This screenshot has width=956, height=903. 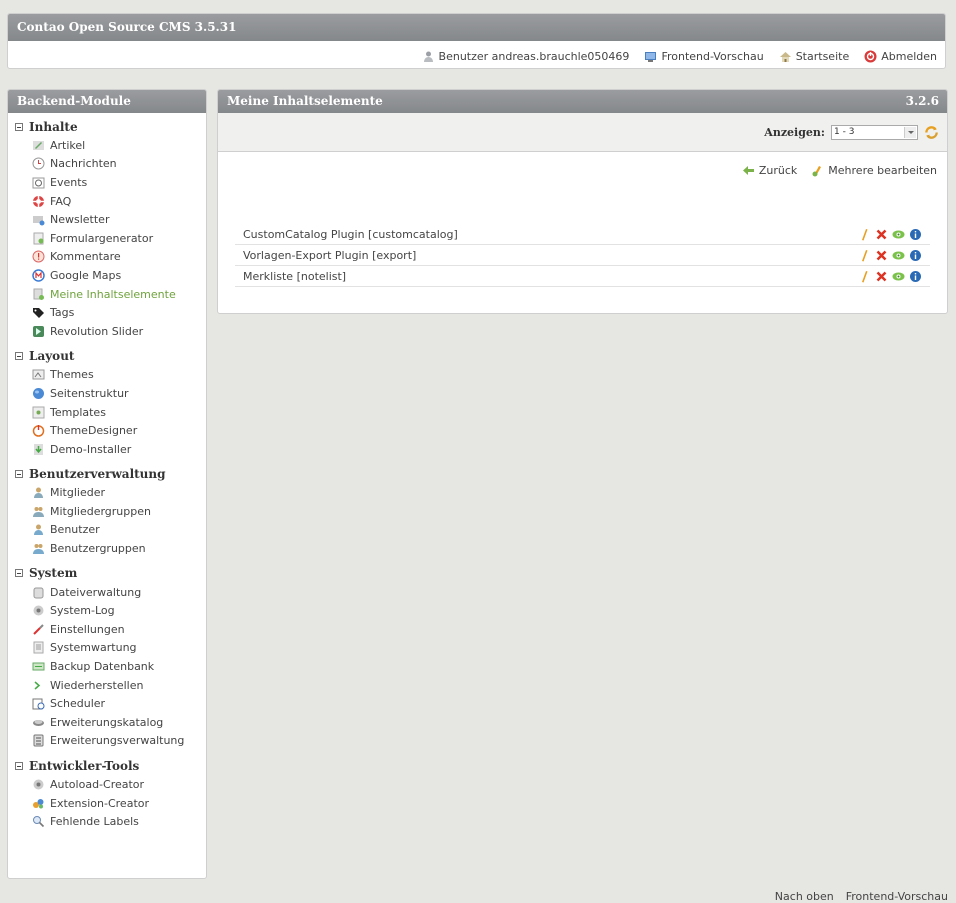 What do you see at coordinates (107, 666) in the screenshot?
I see `sidebar-item-backup-datenbank: Backup Datenbank` at bounding box center [107, 666].